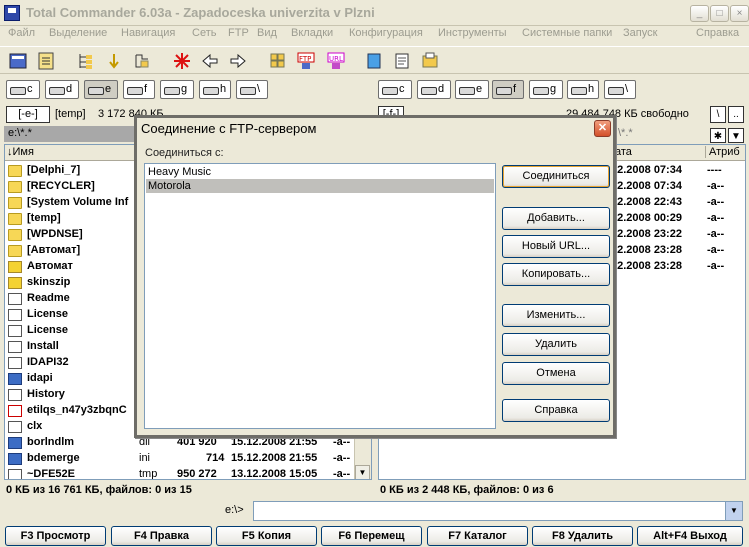  Describe the element at coordinates (210, 61) in the screenshot. I see `back-icon` at that location.